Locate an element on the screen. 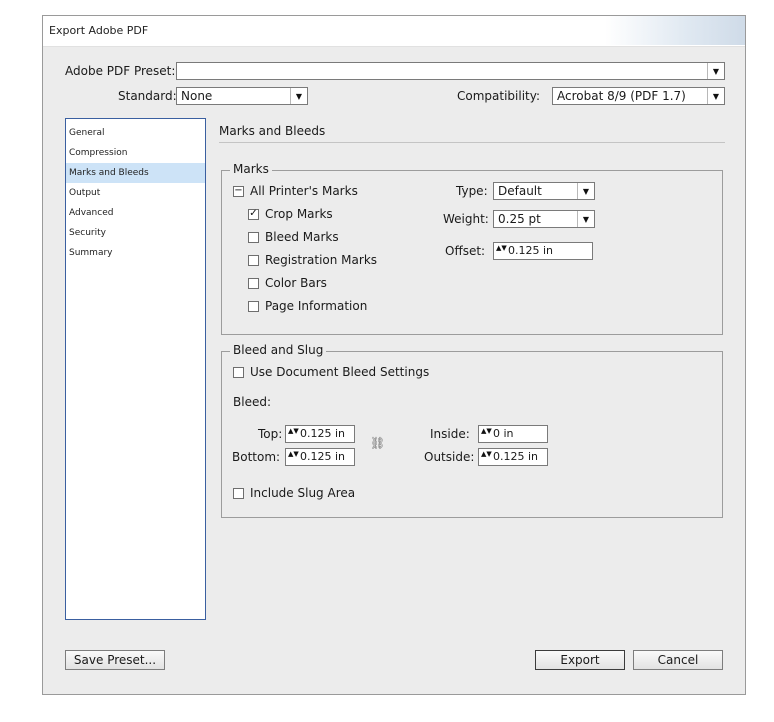 This screenshot has height=722, width=774. crop-marks-label: Crop Marks is located at coordinates (299, 214).